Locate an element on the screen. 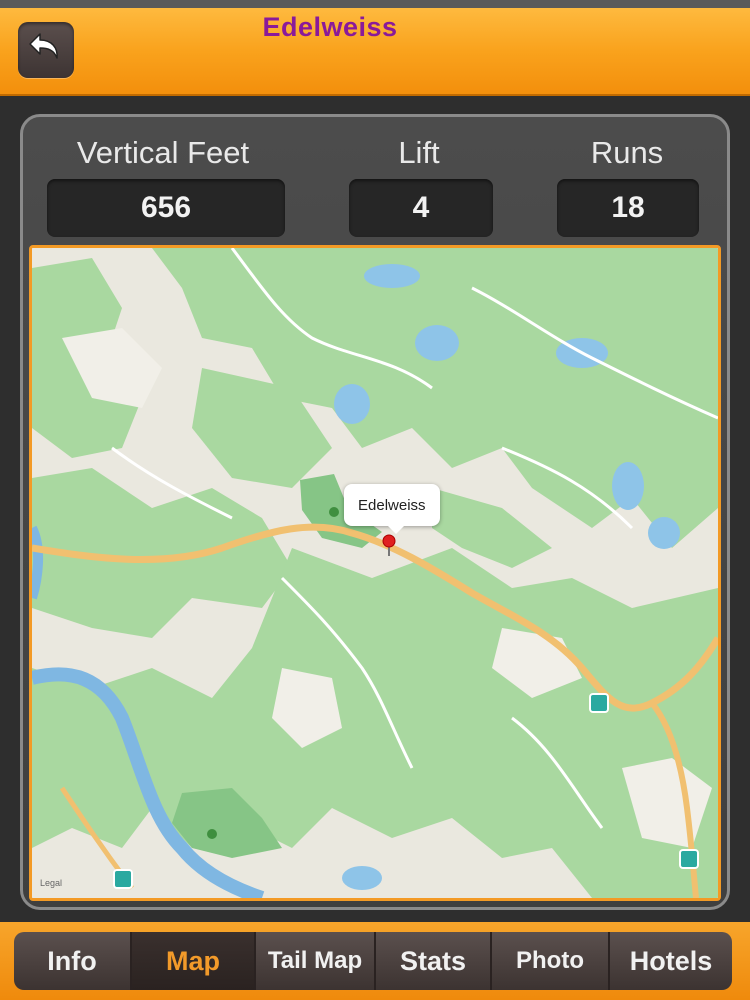 This screenshot has height=1000, width=750. vertical-feet-value: 656 is located at coordinates (166, 208).